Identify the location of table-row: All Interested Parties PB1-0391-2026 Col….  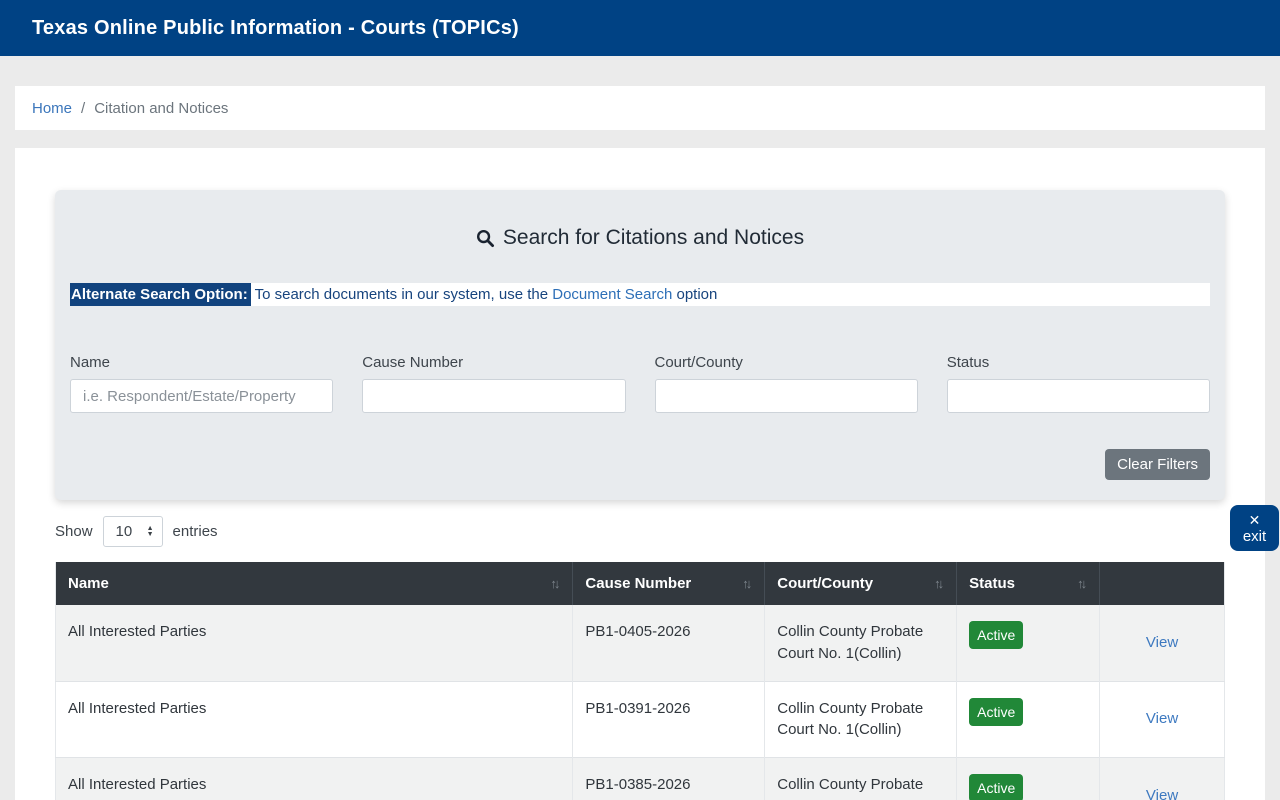
(640, 719).